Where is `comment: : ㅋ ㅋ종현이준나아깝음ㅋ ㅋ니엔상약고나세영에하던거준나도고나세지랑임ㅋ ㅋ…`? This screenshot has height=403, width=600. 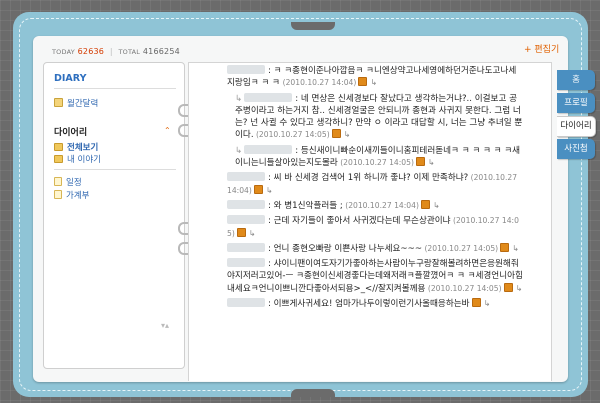
comment: : ㅋ ㅋ종현이준나아깝음ㅋ ㅋ니엔상약고나세영에하던거준나도고나세지랑임ㅋ ㅋ… is located at coordinates (375, 77).